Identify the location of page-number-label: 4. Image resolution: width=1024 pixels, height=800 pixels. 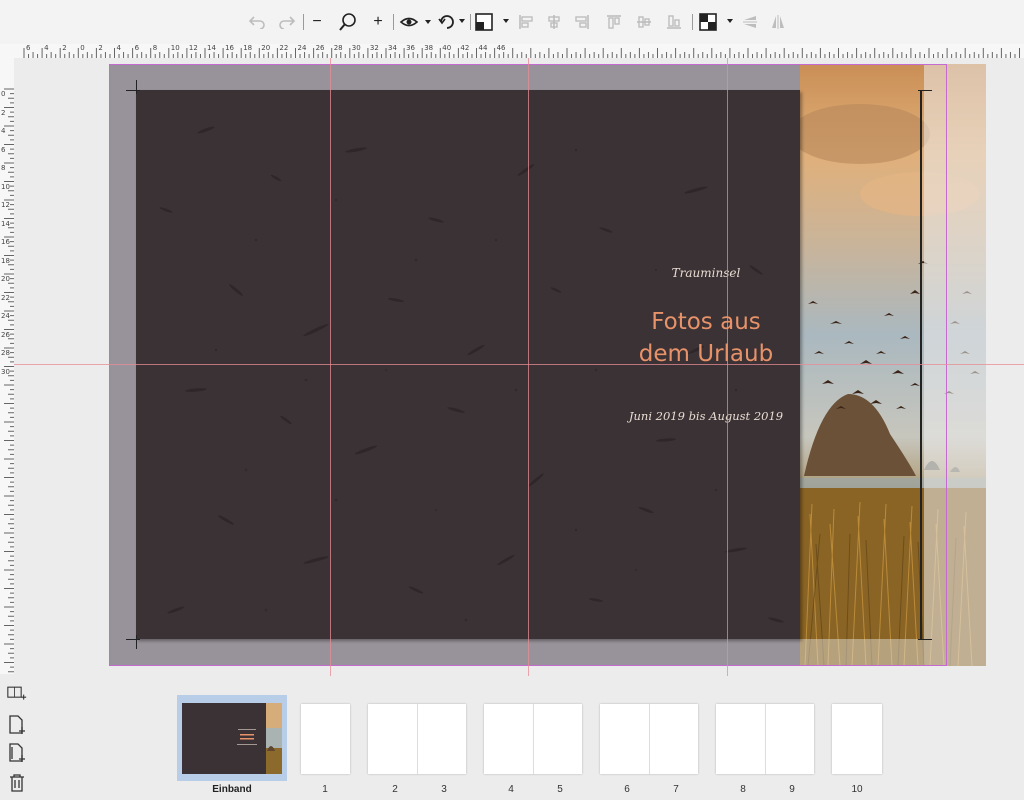
(511, 789).